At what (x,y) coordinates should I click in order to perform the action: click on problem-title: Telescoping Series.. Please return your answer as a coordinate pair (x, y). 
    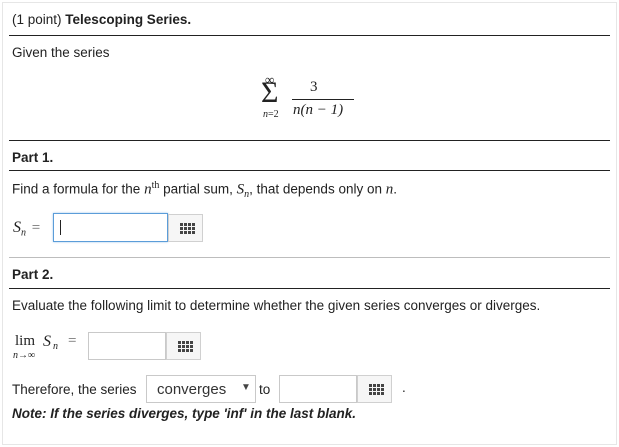
    Looking at the image, I should click on (128, 19).